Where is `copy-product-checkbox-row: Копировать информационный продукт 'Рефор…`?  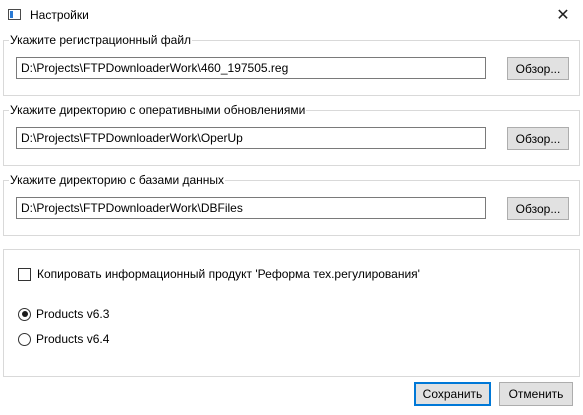
copy-product-checkbox-row: Копировать информационный продукт 'Рефор… is located at coordinates (219, 274).